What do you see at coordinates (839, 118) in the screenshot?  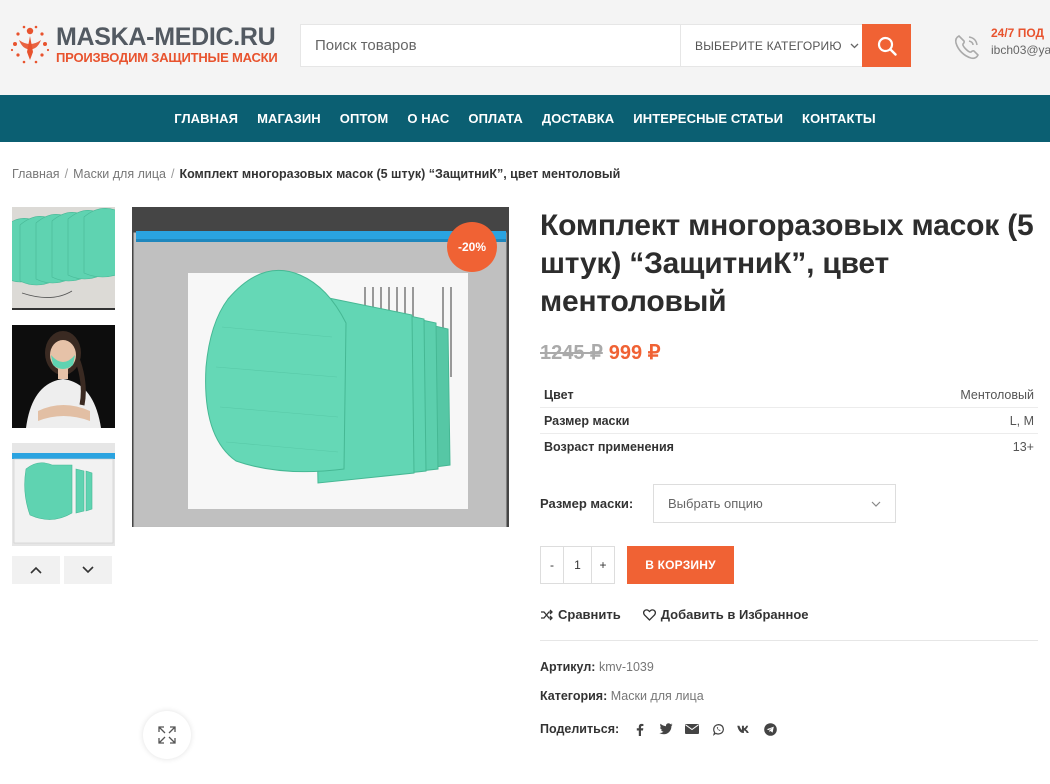 I see `nav-item-contacts: КОНТАКТЫ` at bounding box center [839, 118].